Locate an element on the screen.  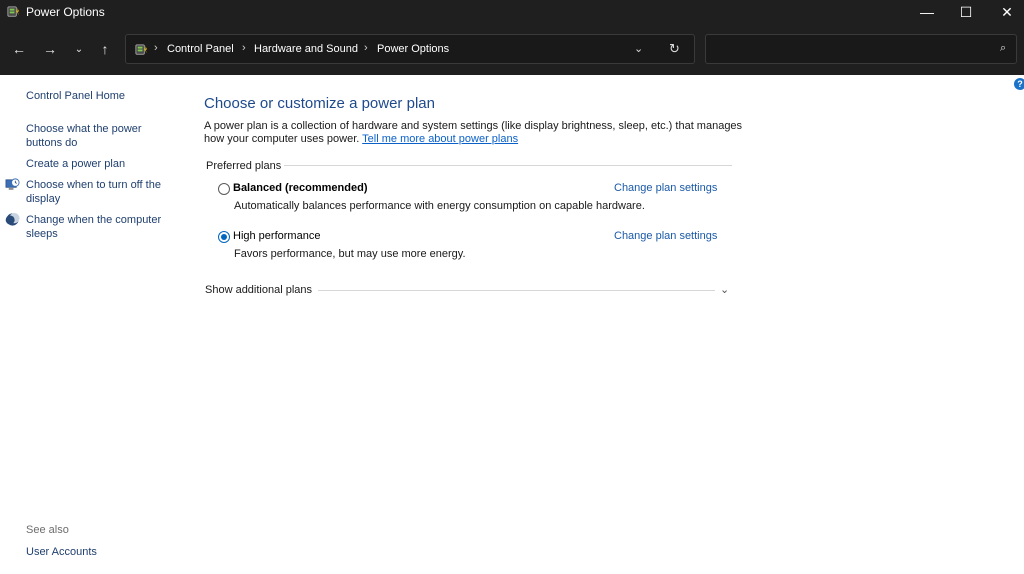
description-line: how your computer uses power. is located at coordinates (282, 139).